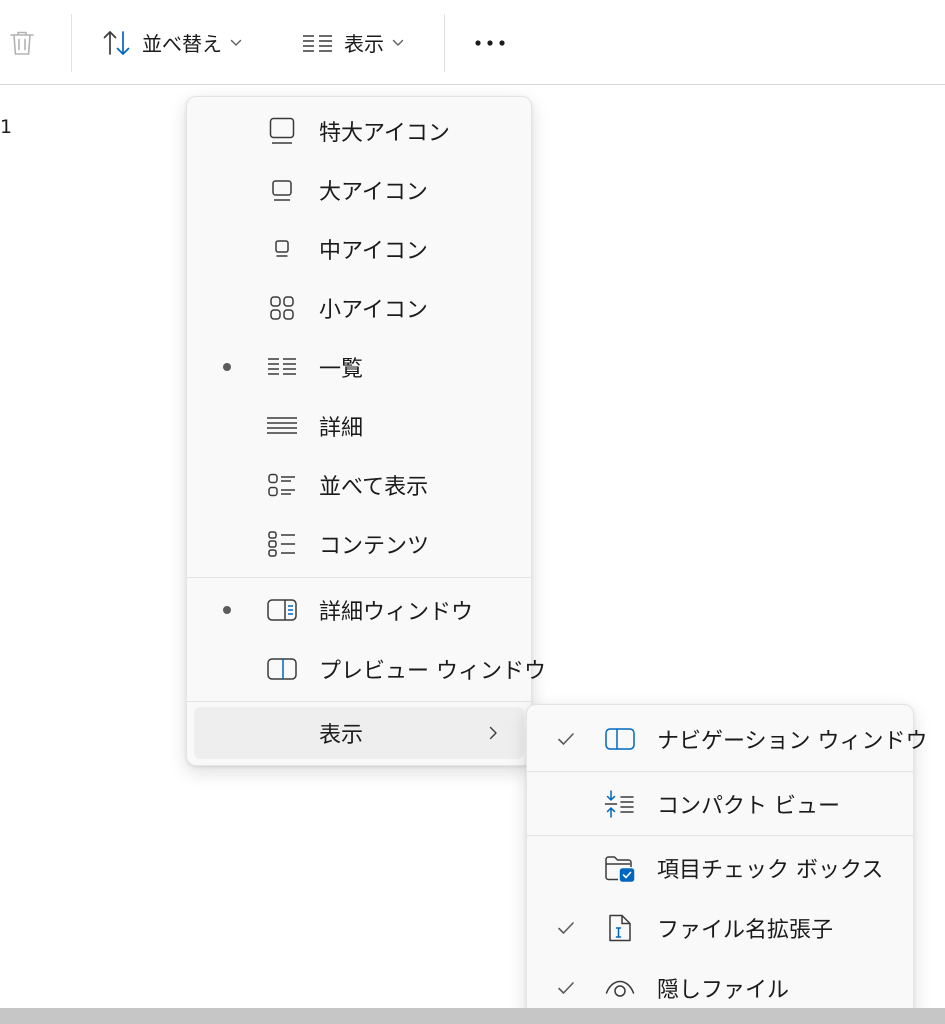 This screenshot has width=945, height=1024. I want to click on menu-item-label: 小アイコン, so click(373, 310).